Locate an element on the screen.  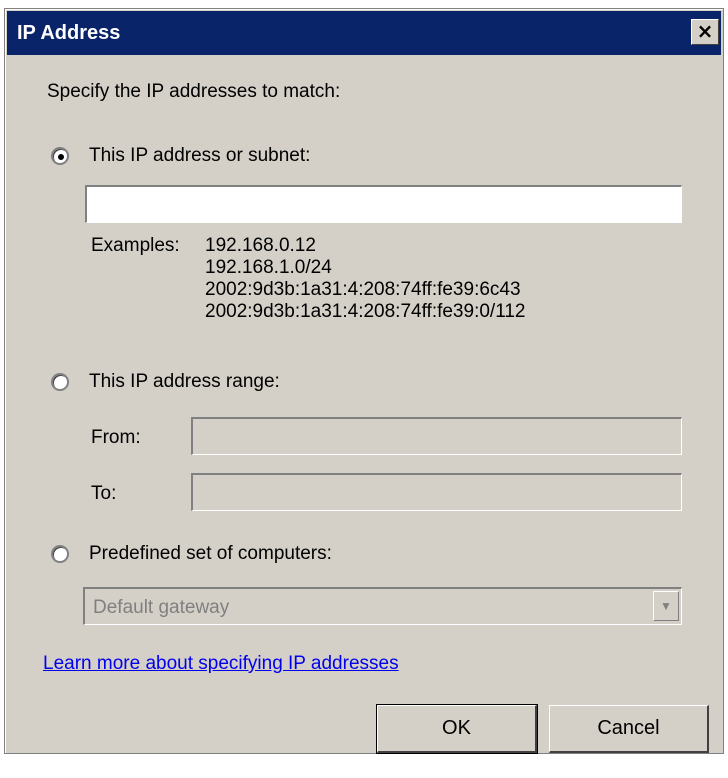
ok-button: OK is located at coordinates (457, 729).